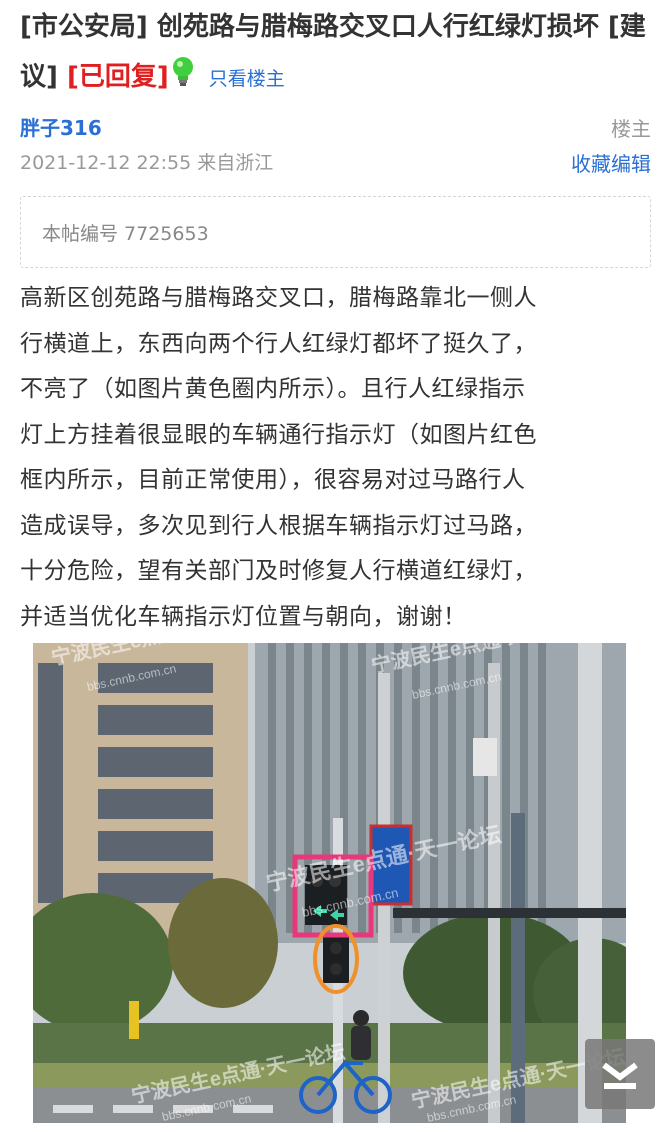  Describe the element at coordinates (278, 571) in the screenshot. I see `body-line: 十分危险，望有关部门及时修复人行横道红绿灯，` at that location.